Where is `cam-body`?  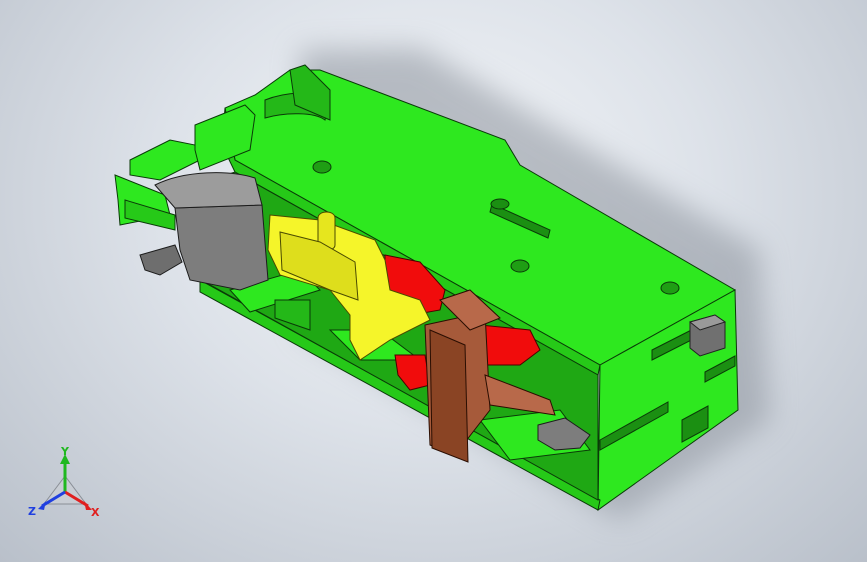
cam-body is located at coordinates (221, 247).